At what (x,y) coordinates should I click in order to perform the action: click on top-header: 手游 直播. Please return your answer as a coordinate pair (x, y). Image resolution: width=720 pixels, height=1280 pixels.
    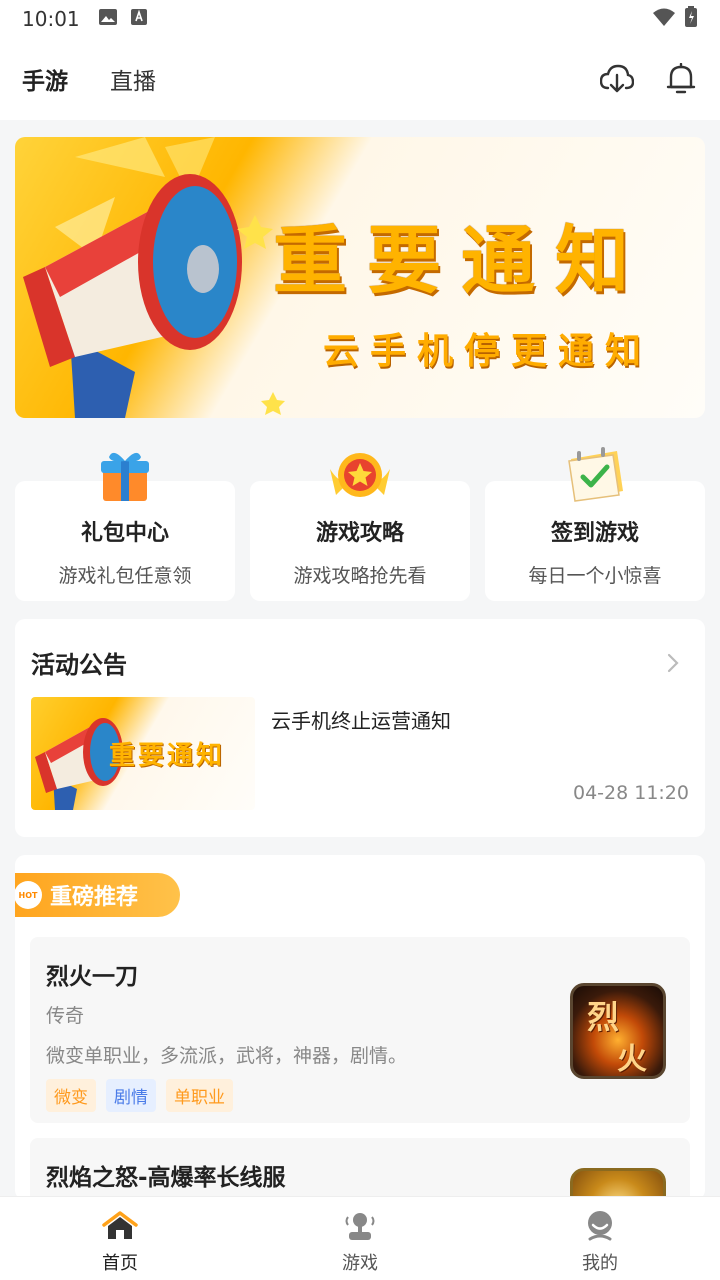
    Looking at the image, I should click on (360, 79).